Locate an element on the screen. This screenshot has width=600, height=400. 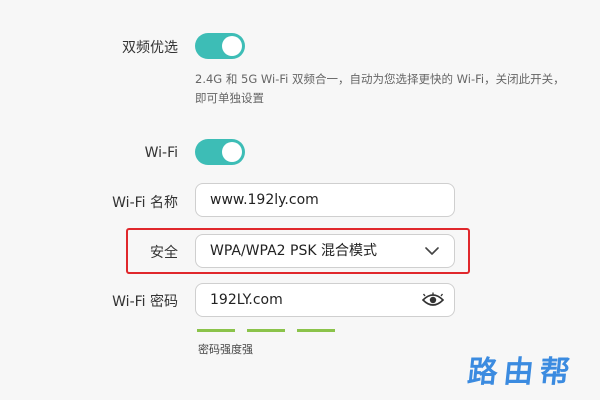
wifi-password-value: 192LY.com is located at coordinates (246, 300).